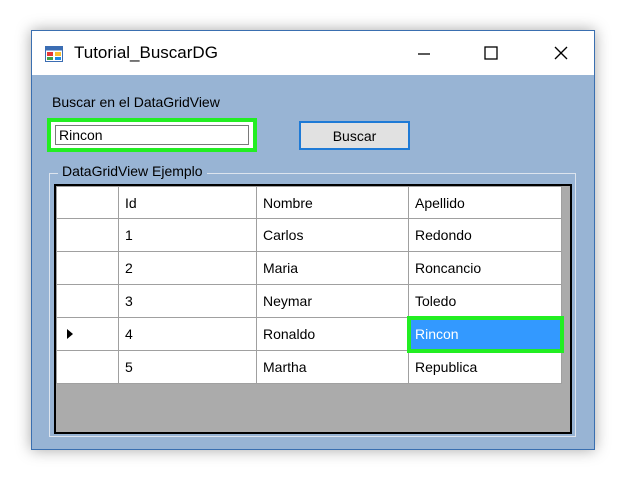 The width and height of the screenshot is (626, 480). What do you see at coordinates (485, 235) in the screenshot?
I see `cell-apellido: Redondo` at bounding box center [485, 235].